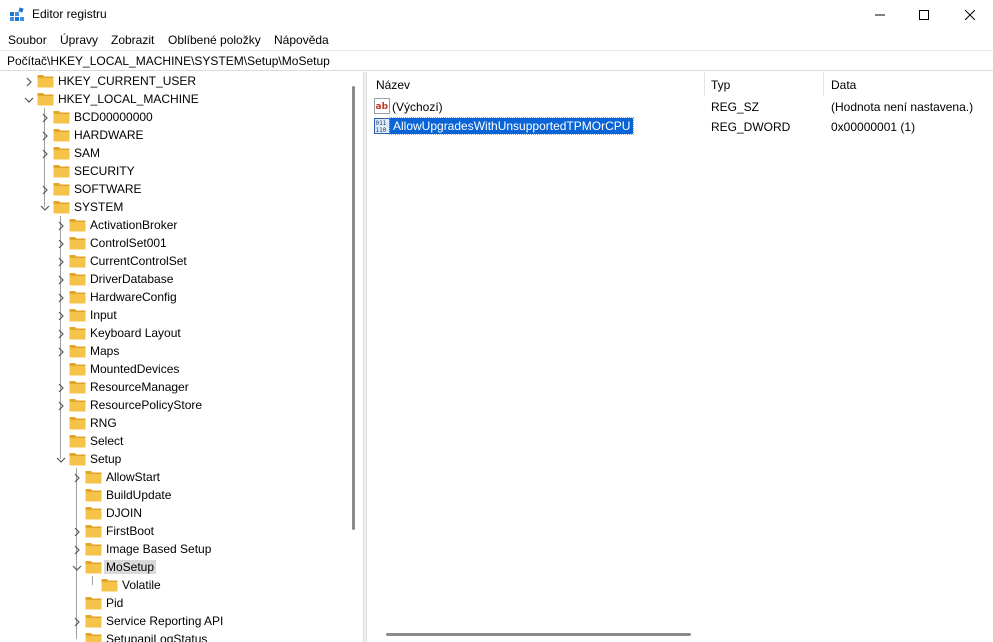 This screenshot has width=993, height=642. What do you see at coordinates (764, 84) in the screenshot?
I see `column-header-type: Typ` at bounding box center [764, 84].